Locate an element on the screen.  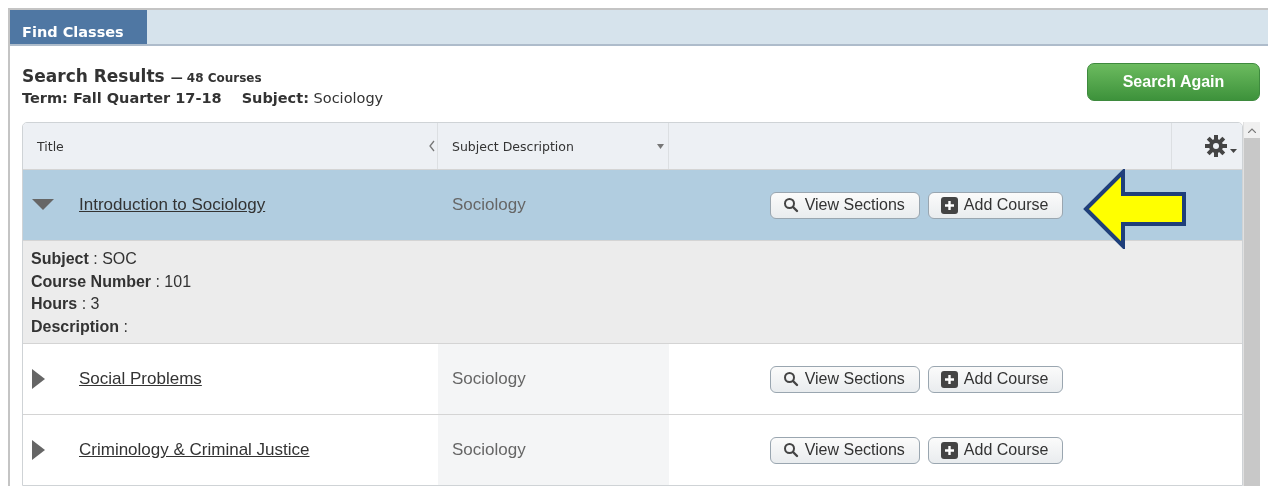
column-header: Subject Description is located at coordinates (513, 146).